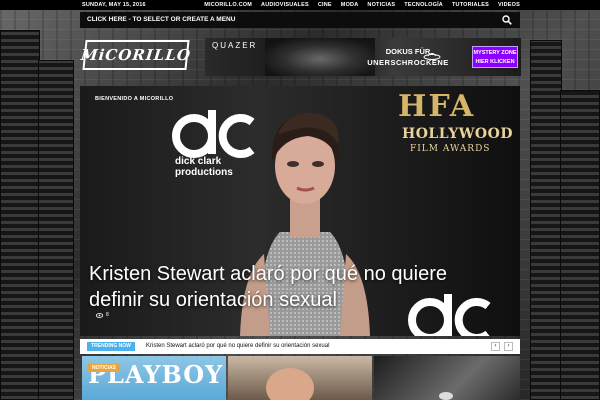 This screenshot has width=600, height=400. I want to click on site-logo: MiCORILLO, so click(136, 55).